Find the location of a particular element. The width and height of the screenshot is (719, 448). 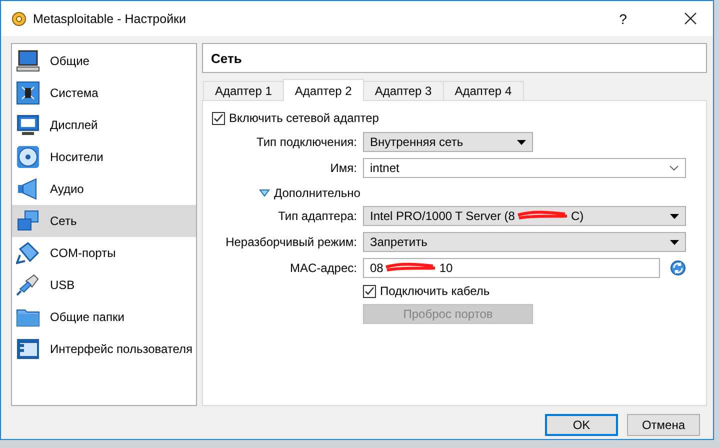

checkbox-label: Подключить кабель is located at coordinates (435, 291).